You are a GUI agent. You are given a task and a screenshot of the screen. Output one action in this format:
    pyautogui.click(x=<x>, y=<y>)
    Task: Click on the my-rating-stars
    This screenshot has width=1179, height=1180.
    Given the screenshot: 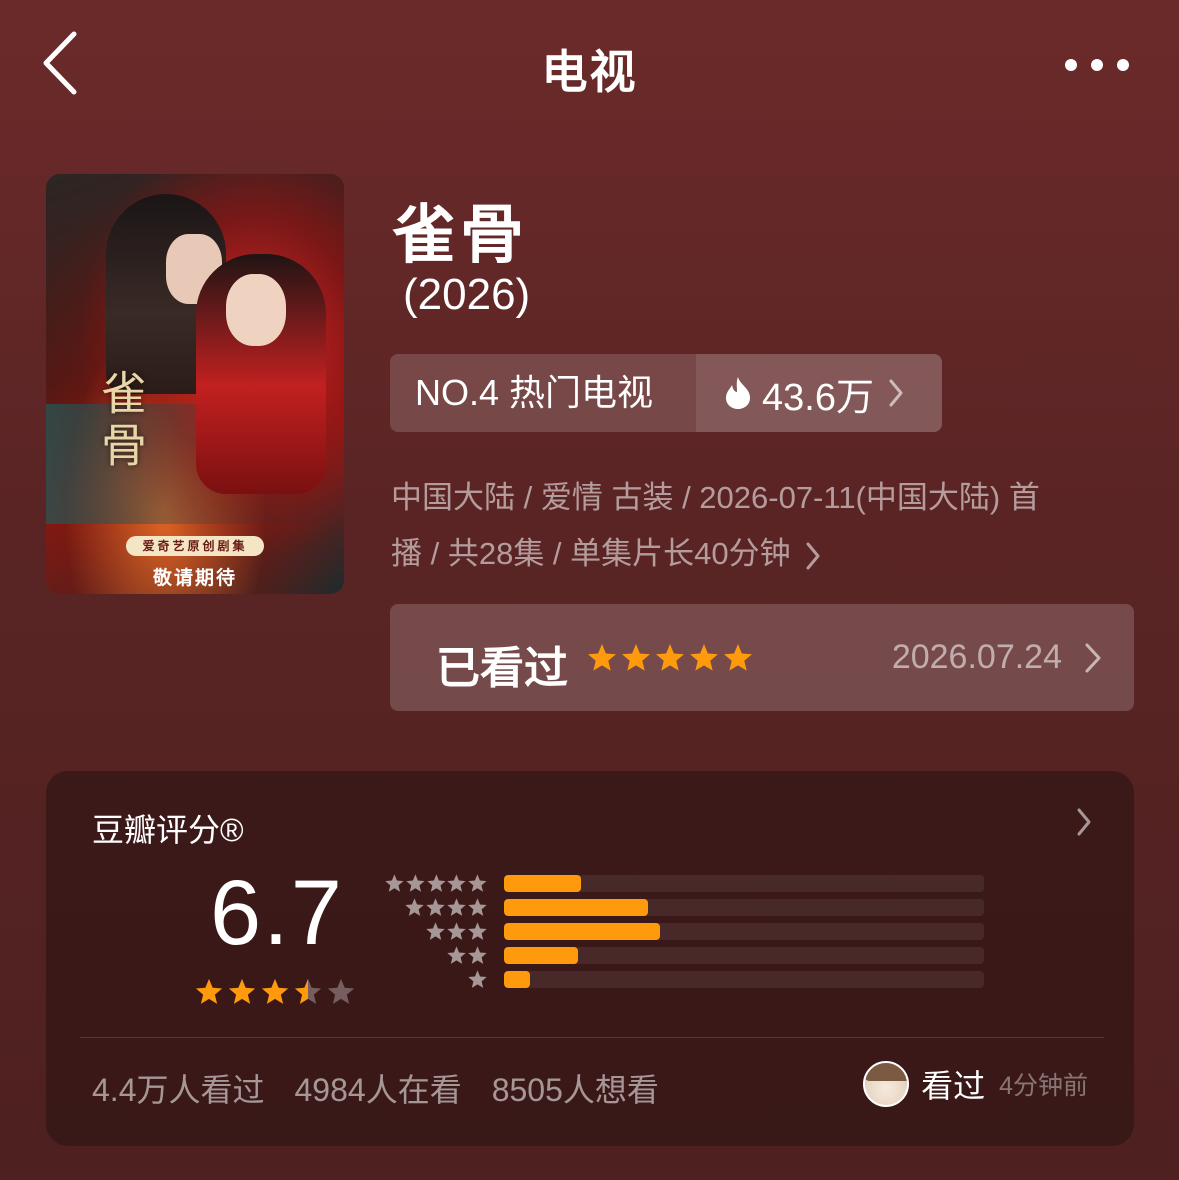 What is the action you would take?
    pyautogui.click(x=670, y=658)
    